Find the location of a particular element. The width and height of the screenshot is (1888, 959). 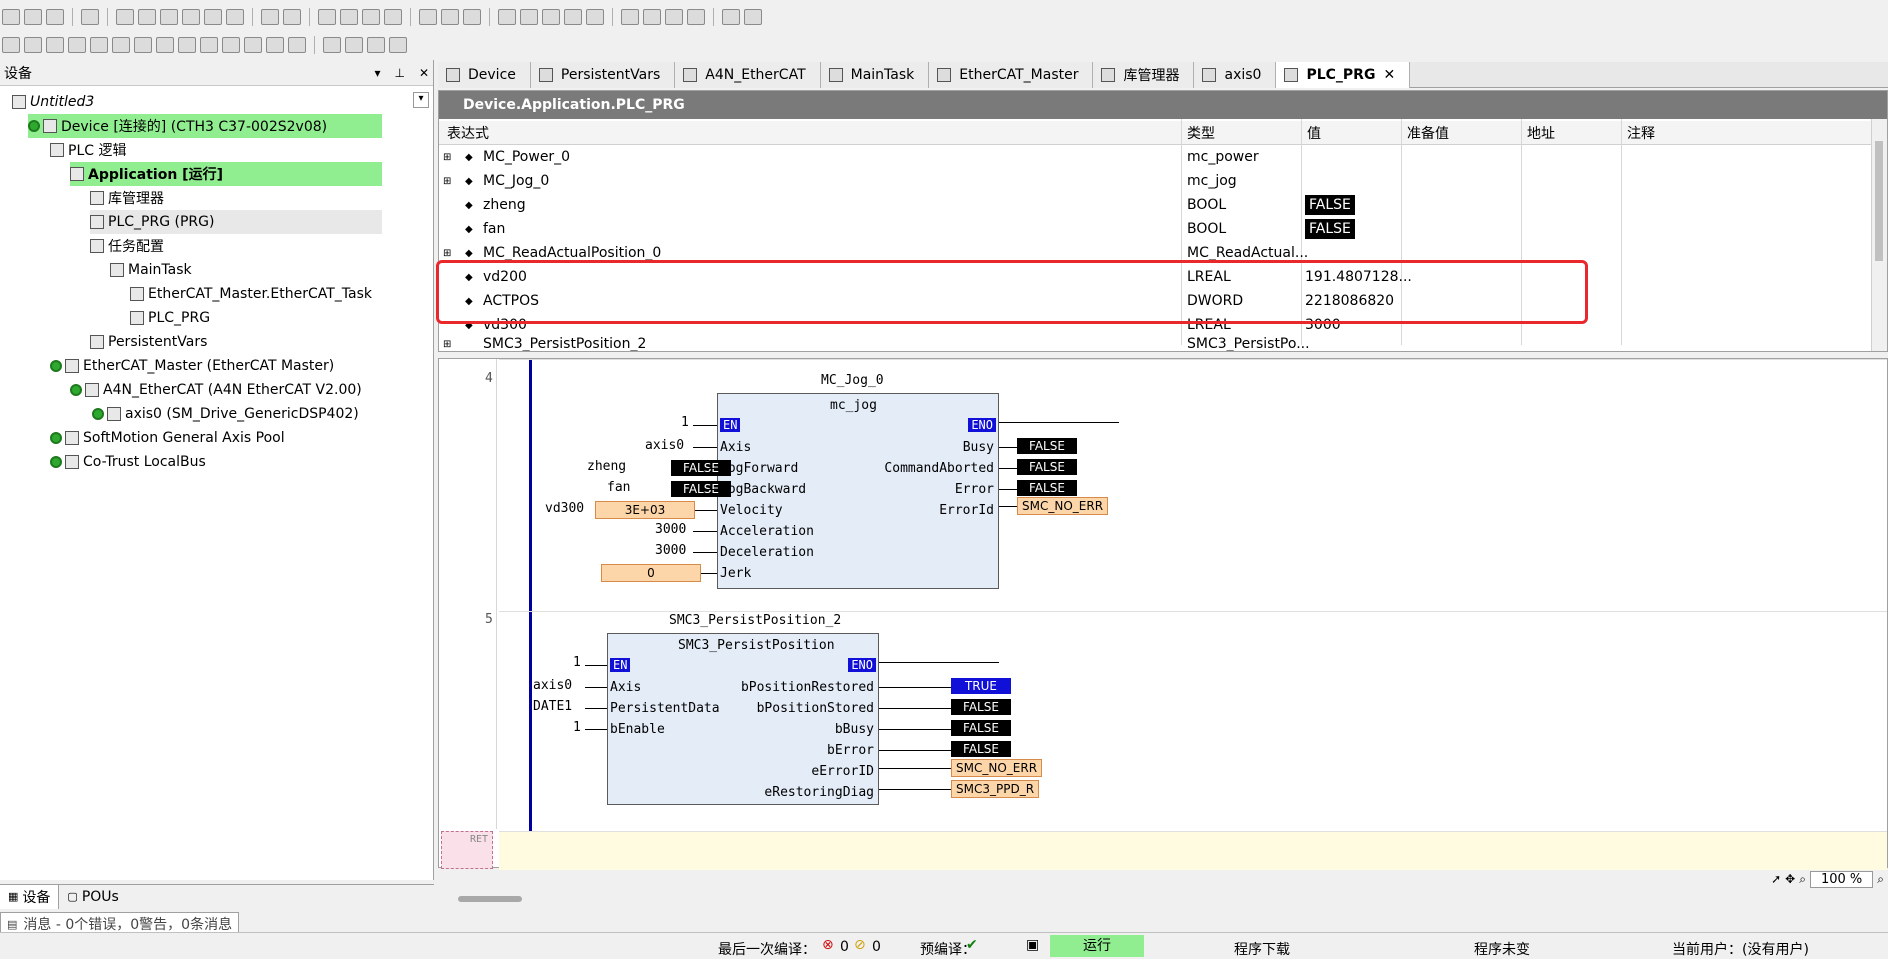

tree-item-device: Device [连接的] (CTH3 C37-002S2v08) is located at coordinates (205, 126).